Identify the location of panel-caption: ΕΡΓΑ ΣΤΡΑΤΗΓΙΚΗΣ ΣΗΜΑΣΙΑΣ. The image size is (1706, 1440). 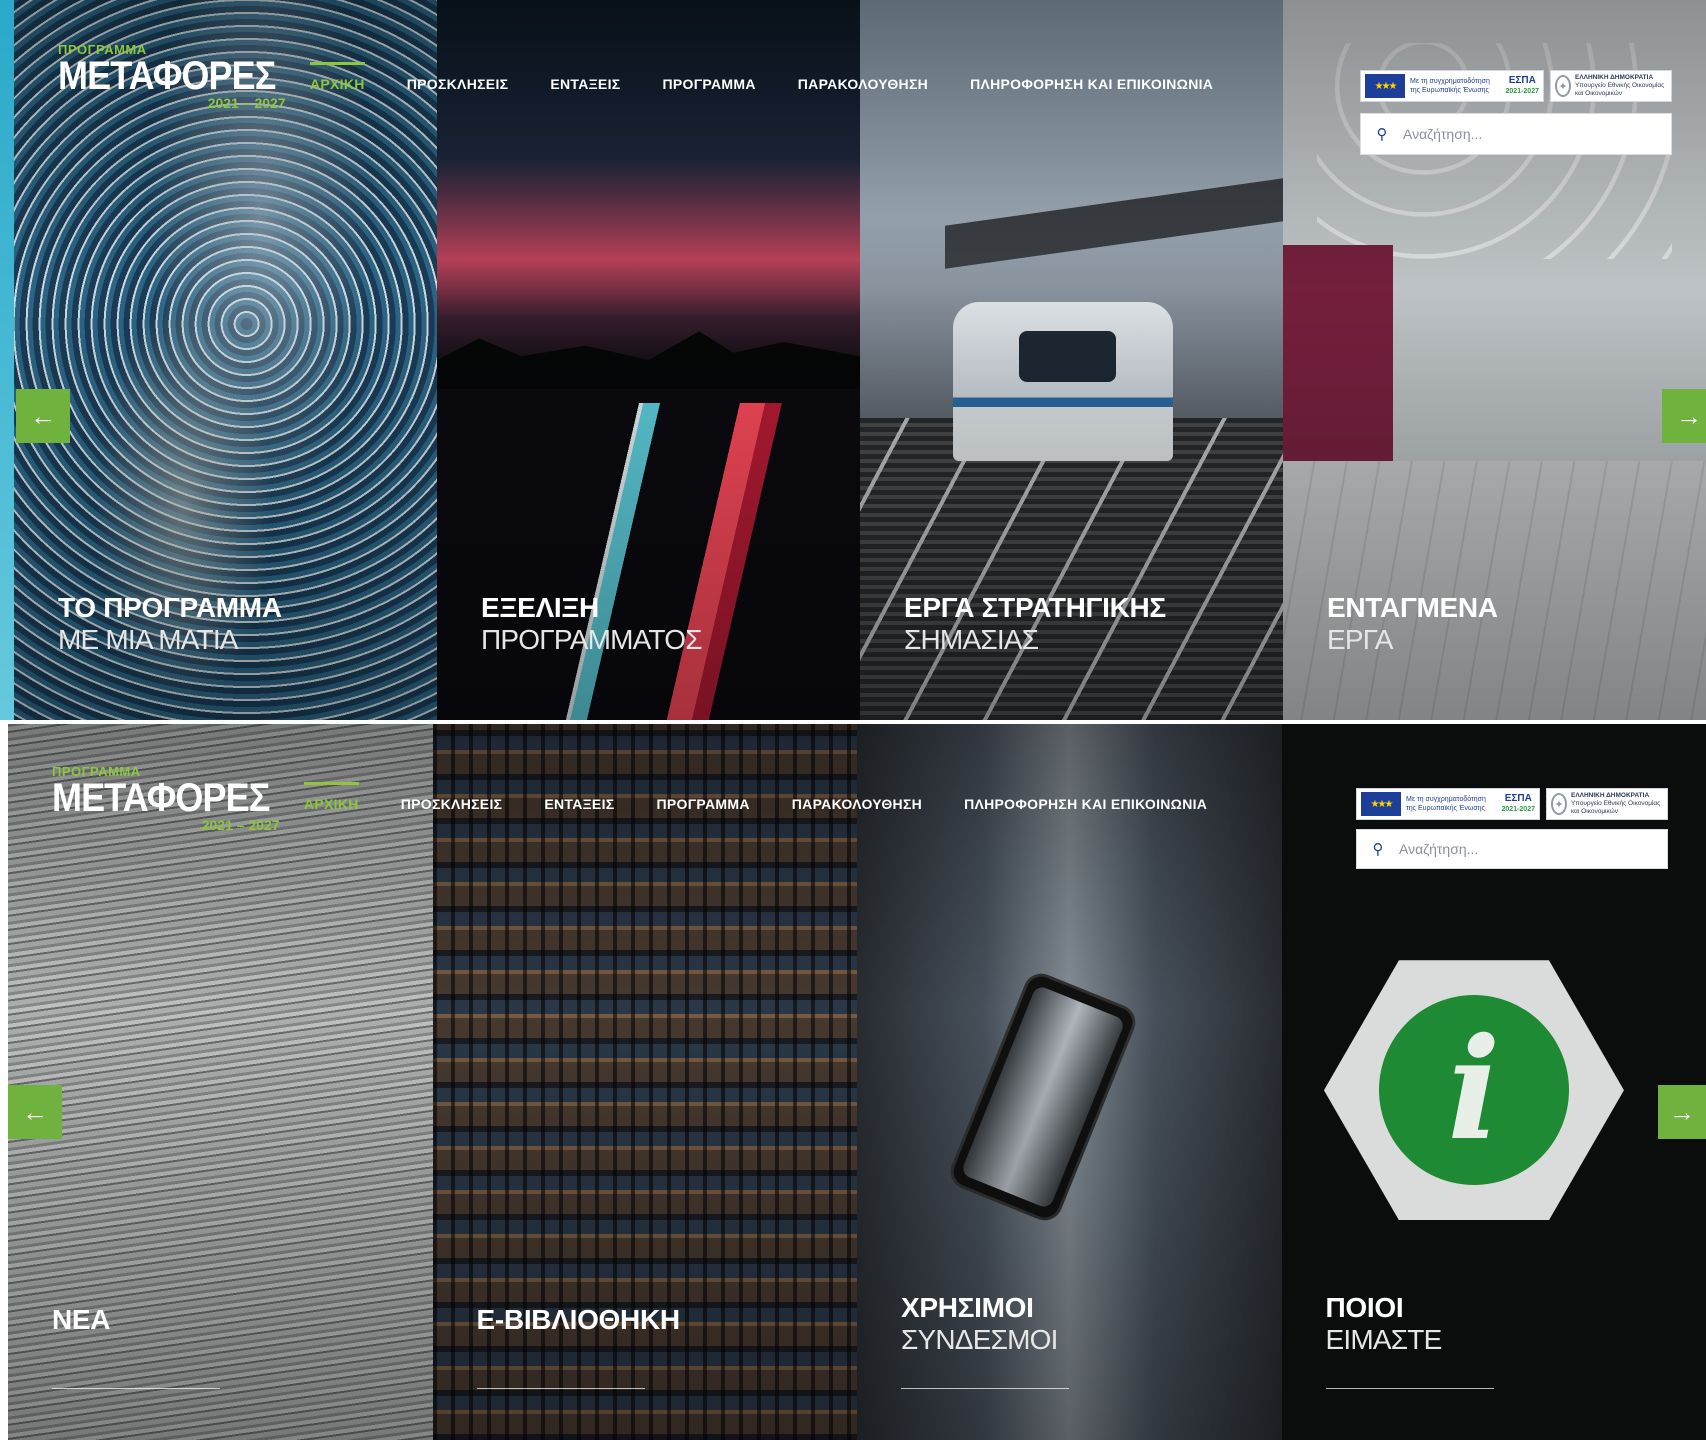
(1035, 623).